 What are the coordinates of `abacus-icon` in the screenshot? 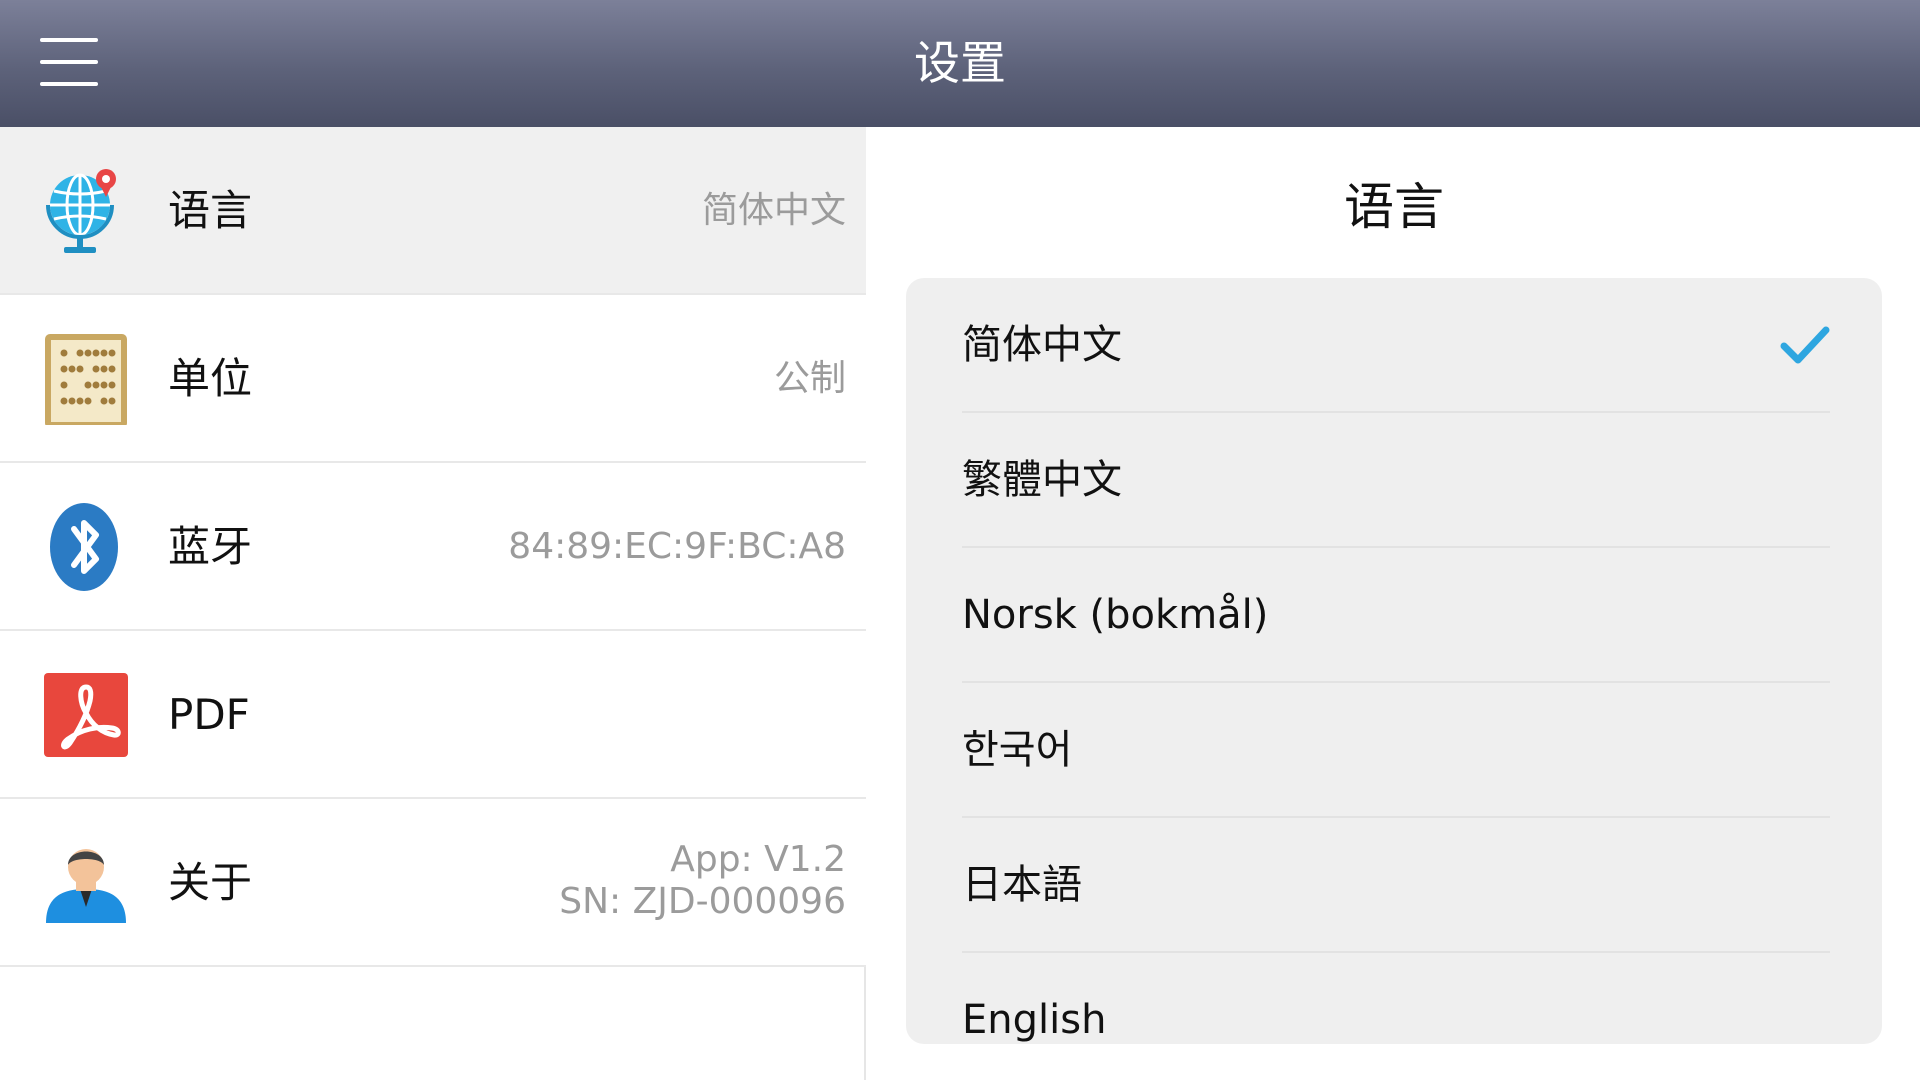 It's located at (86, 379).